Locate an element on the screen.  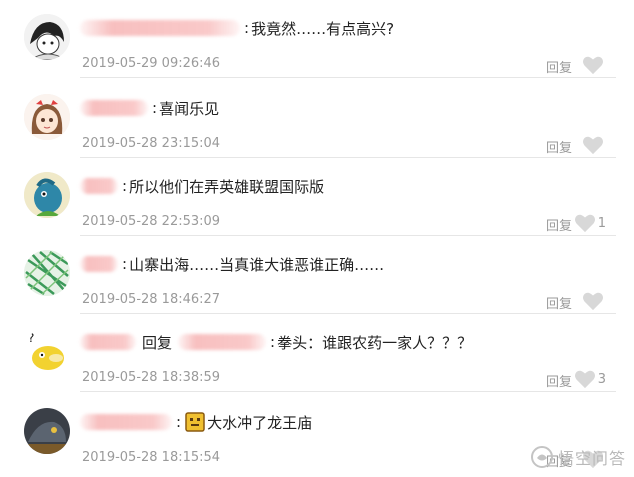
manga-character-icon is located at coordinates (47, 37).